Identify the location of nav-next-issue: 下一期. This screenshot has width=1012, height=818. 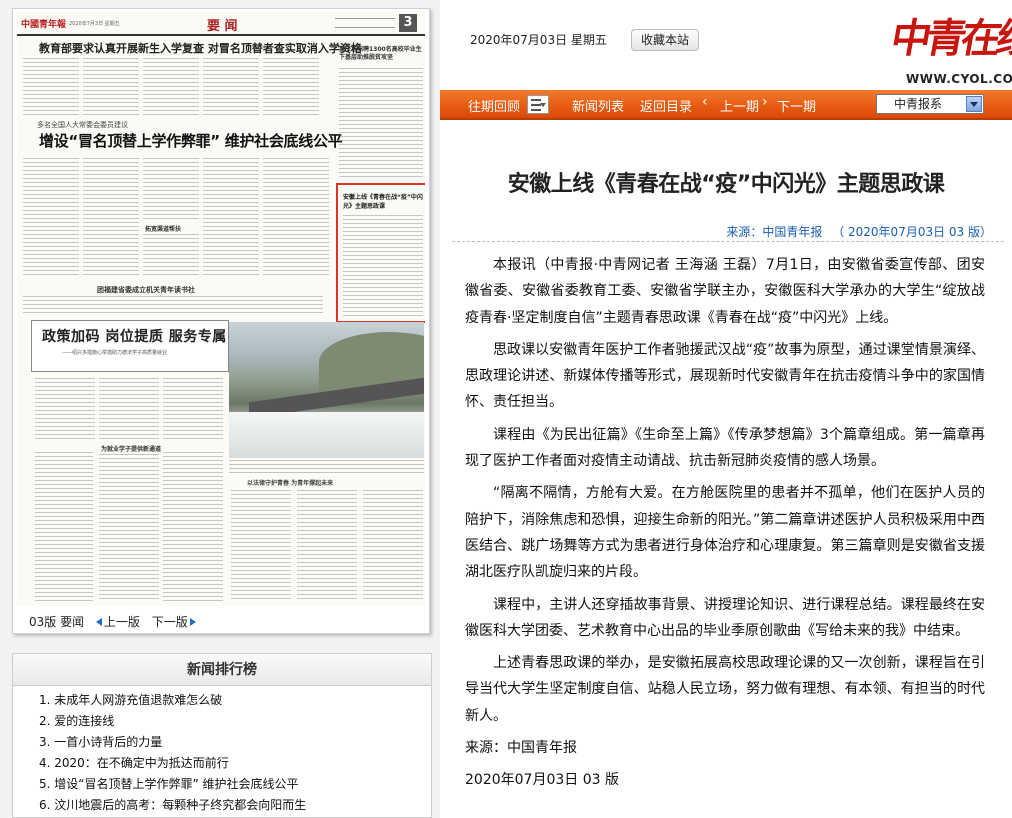
(796, 105).